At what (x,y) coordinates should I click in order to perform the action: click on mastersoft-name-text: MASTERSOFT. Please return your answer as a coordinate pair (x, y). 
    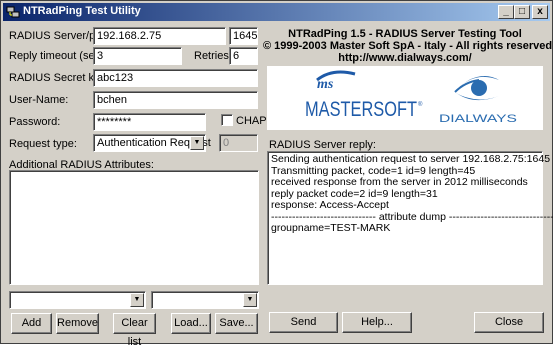
    Looking at the image, I should click on (361, 109).